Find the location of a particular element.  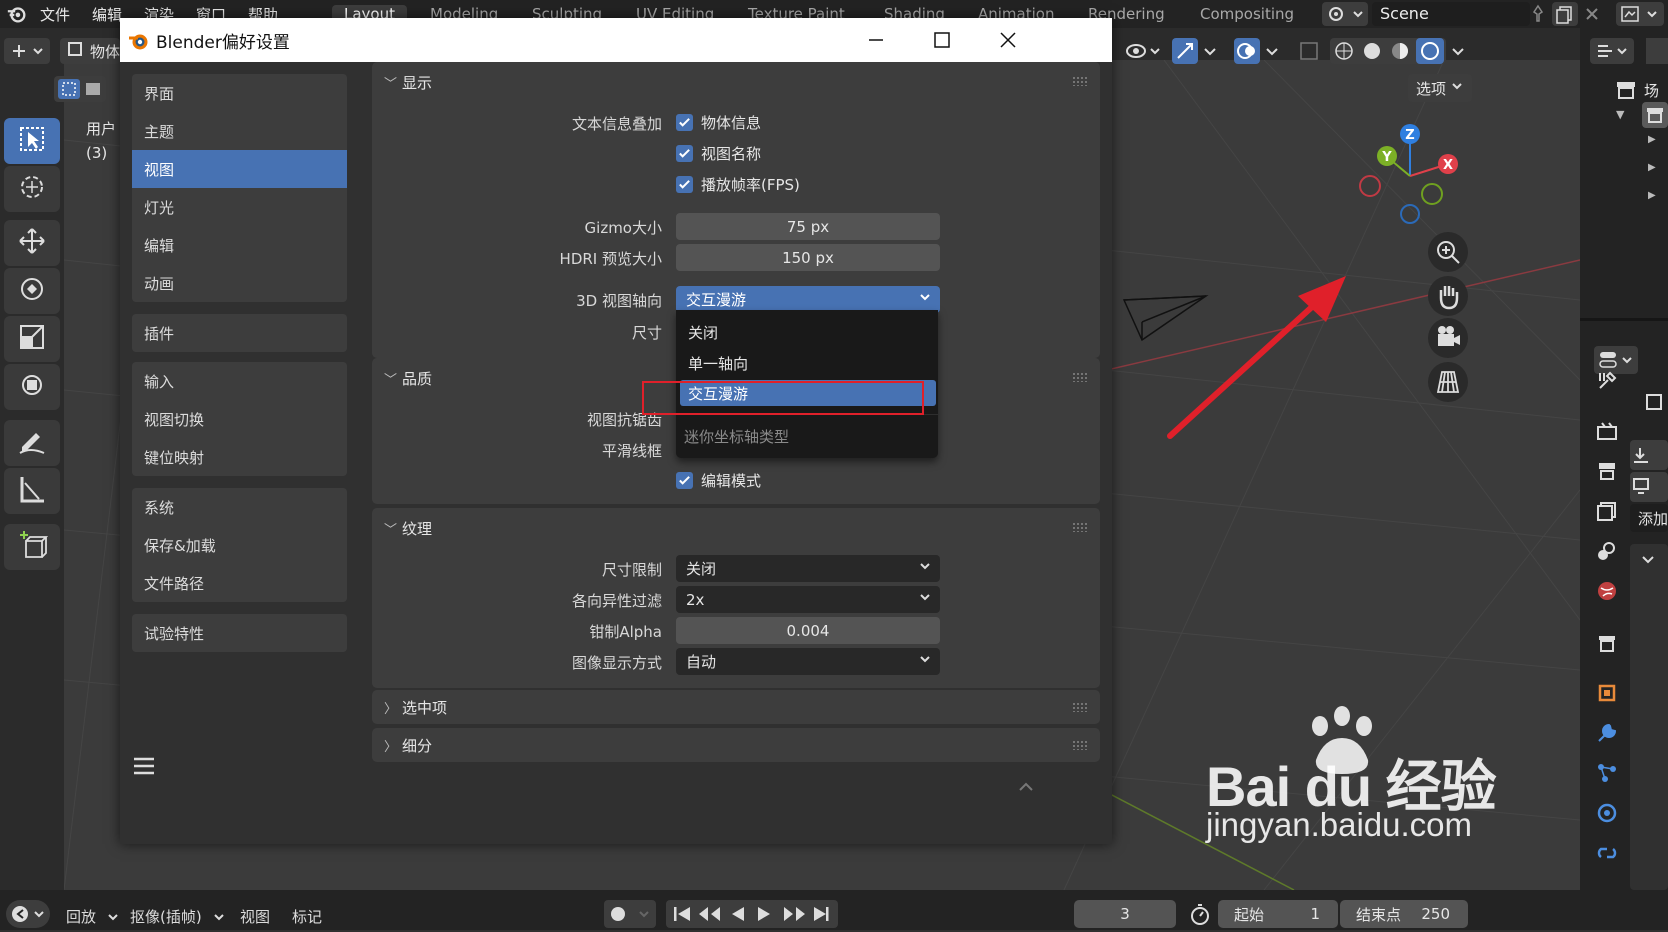

blender-logo-icon is located at coordinates (17, 14).